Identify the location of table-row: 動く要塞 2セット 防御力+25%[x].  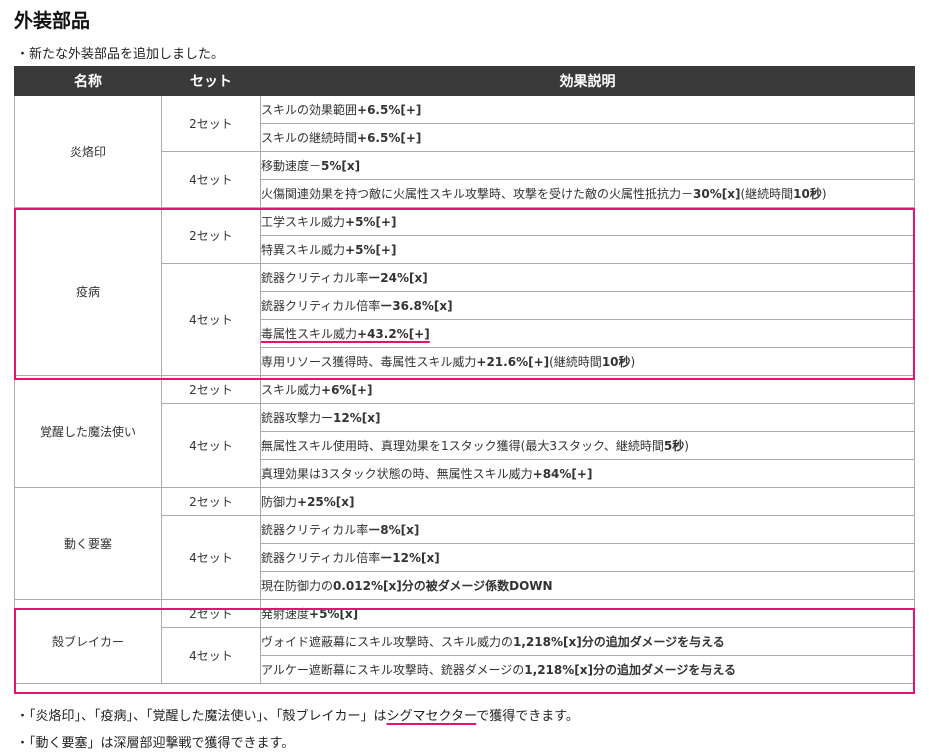
(464, 543).